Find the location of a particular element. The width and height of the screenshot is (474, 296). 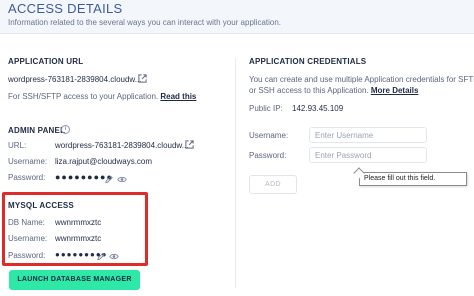

show-password-eye-icon is located at coordinates (122, 179).